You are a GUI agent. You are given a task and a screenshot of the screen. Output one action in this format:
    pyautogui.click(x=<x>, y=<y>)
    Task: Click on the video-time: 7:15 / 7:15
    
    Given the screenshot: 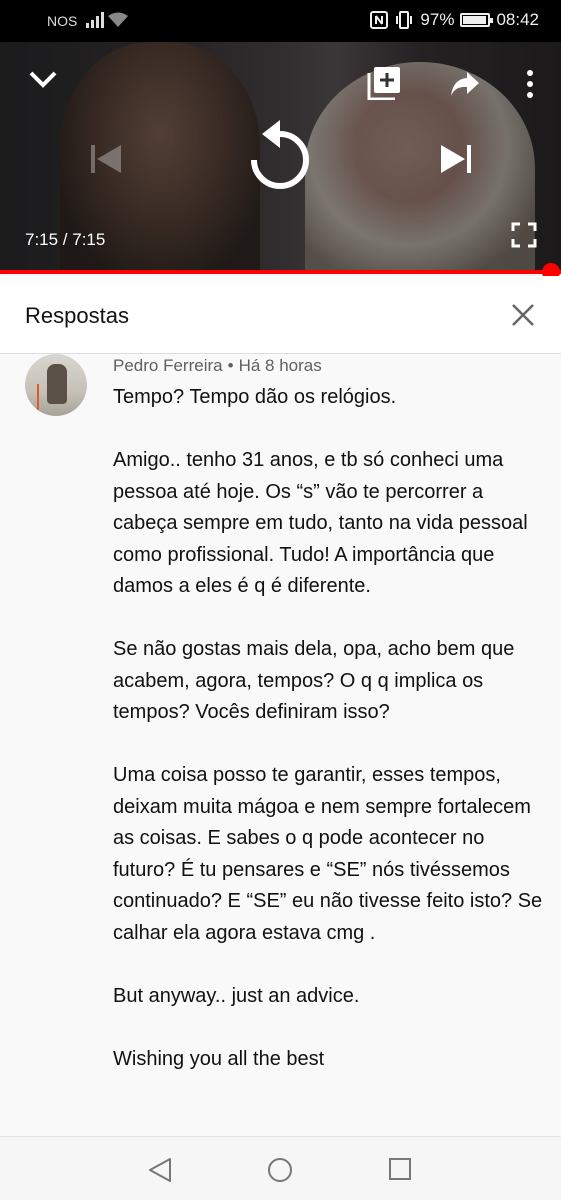 What is the action you would take?
    pyautogui.click(x=65, y=239)
    